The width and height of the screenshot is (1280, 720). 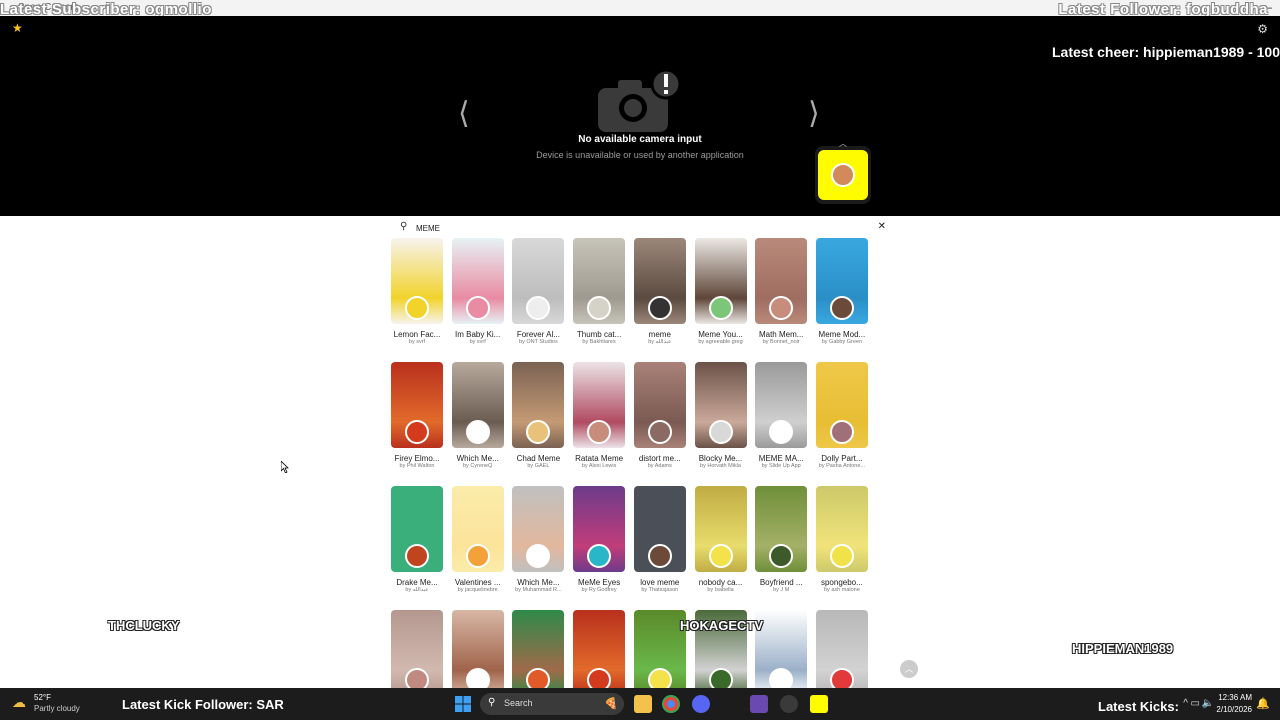 I want to click on lens-tile: Ratata Meme by Alexi Lewis, so click(x=599, y=415).